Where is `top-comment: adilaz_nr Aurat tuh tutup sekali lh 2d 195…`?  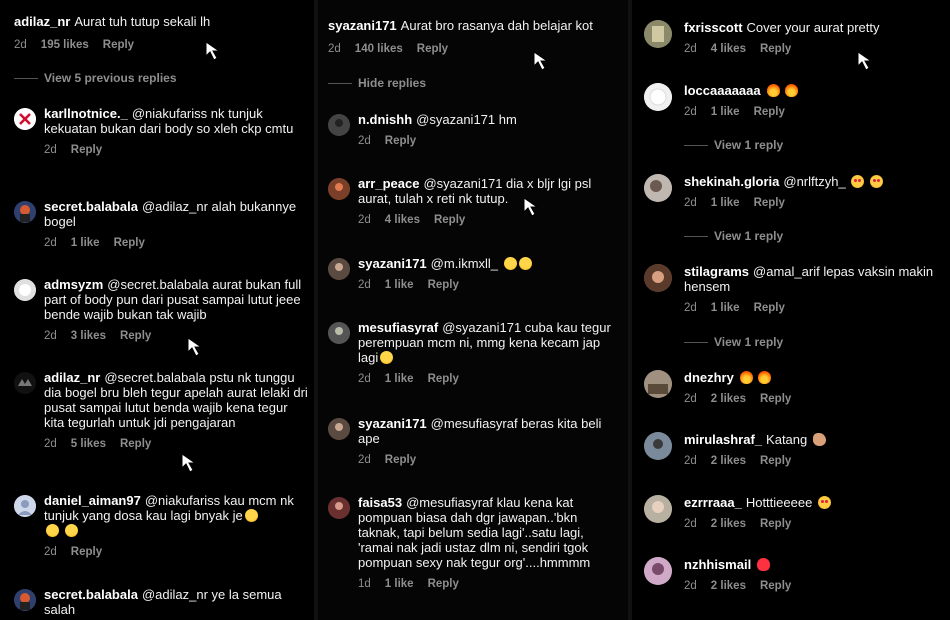 top-comment: adilaz_nr Aurat tuh tutup sekali lh 2d 195… is located at coordinates (161, 32).